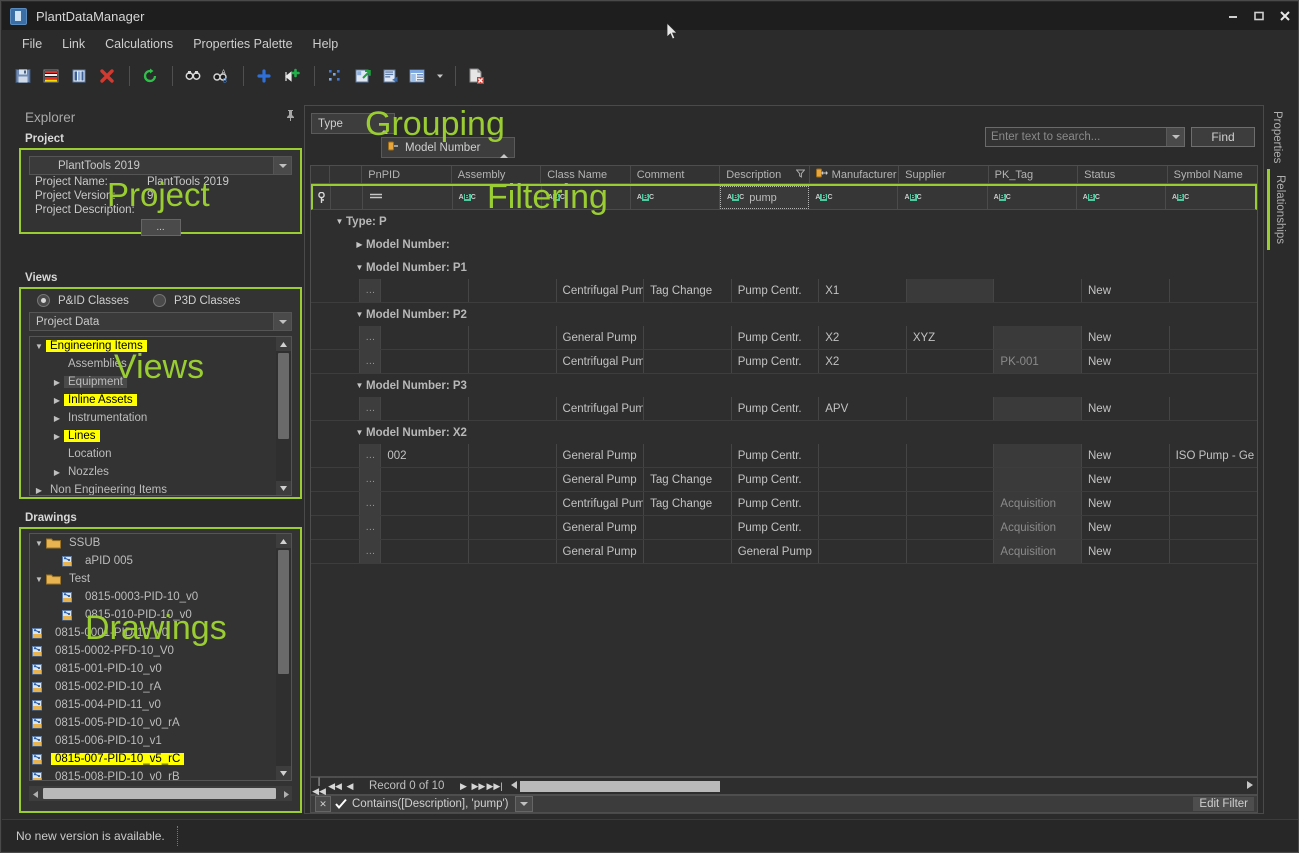  I want to click on drawings-hscrollbar, so click(160, 793).